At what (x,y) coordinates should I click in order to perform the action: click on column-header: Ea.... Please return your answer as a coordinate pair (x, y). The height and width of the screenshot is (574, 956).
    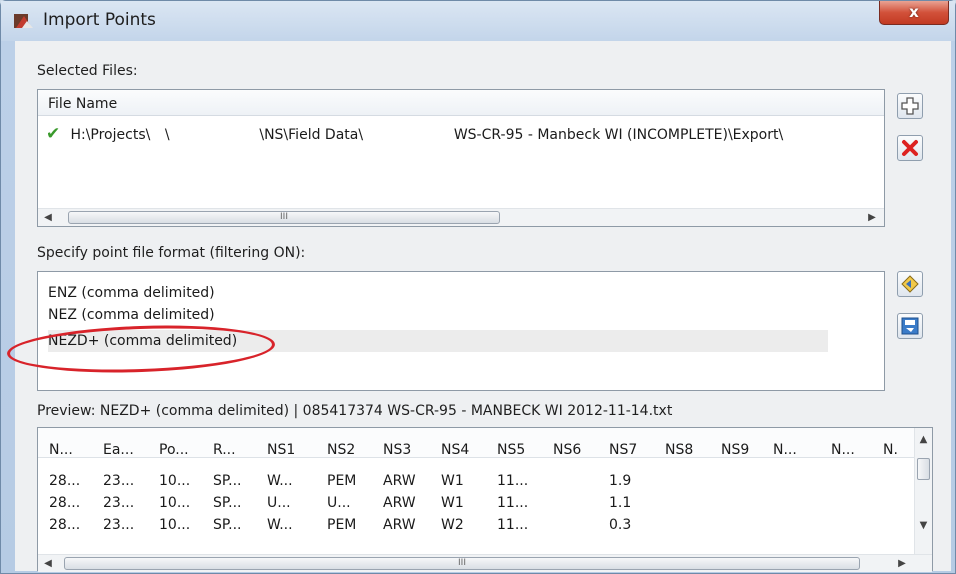
    Looking at the image, I should click on (118, 450).